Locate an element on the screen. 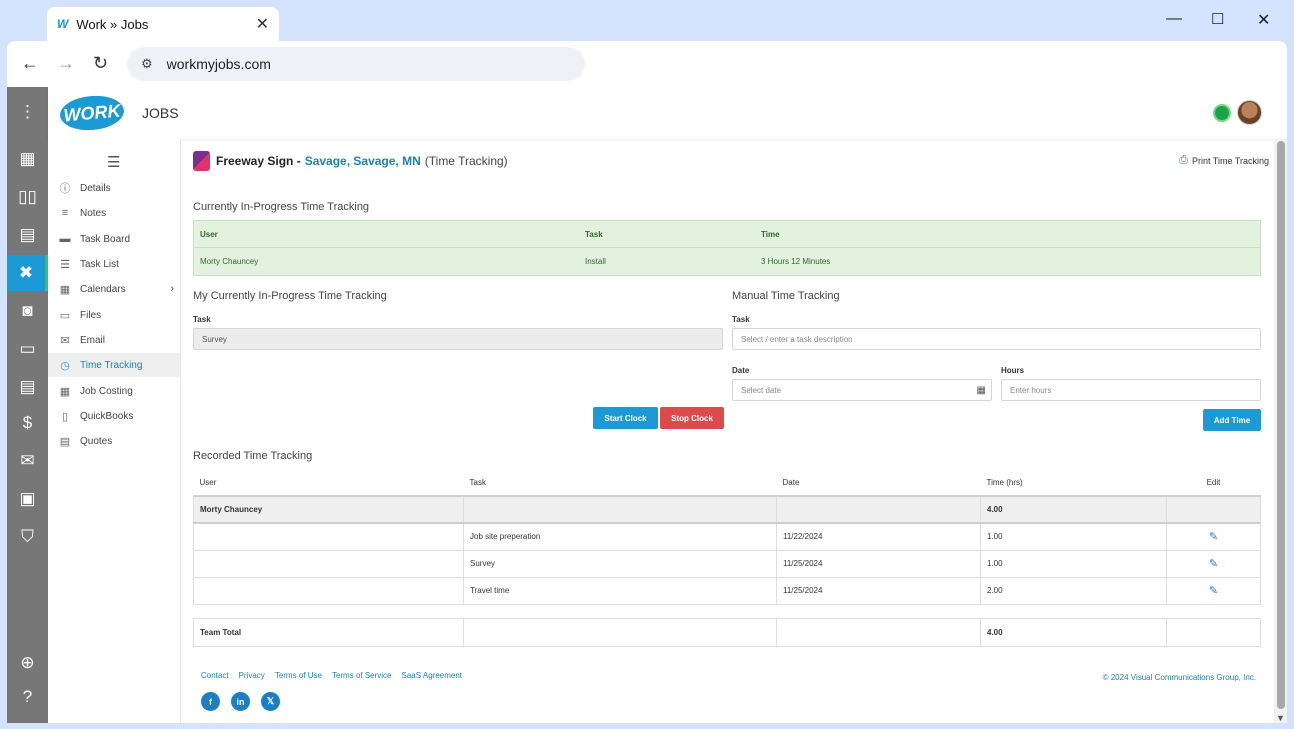 Image resolution: width=1294 pixels, height=729 pixels. minimize-icon: — is located at coordinates (1174, 19).